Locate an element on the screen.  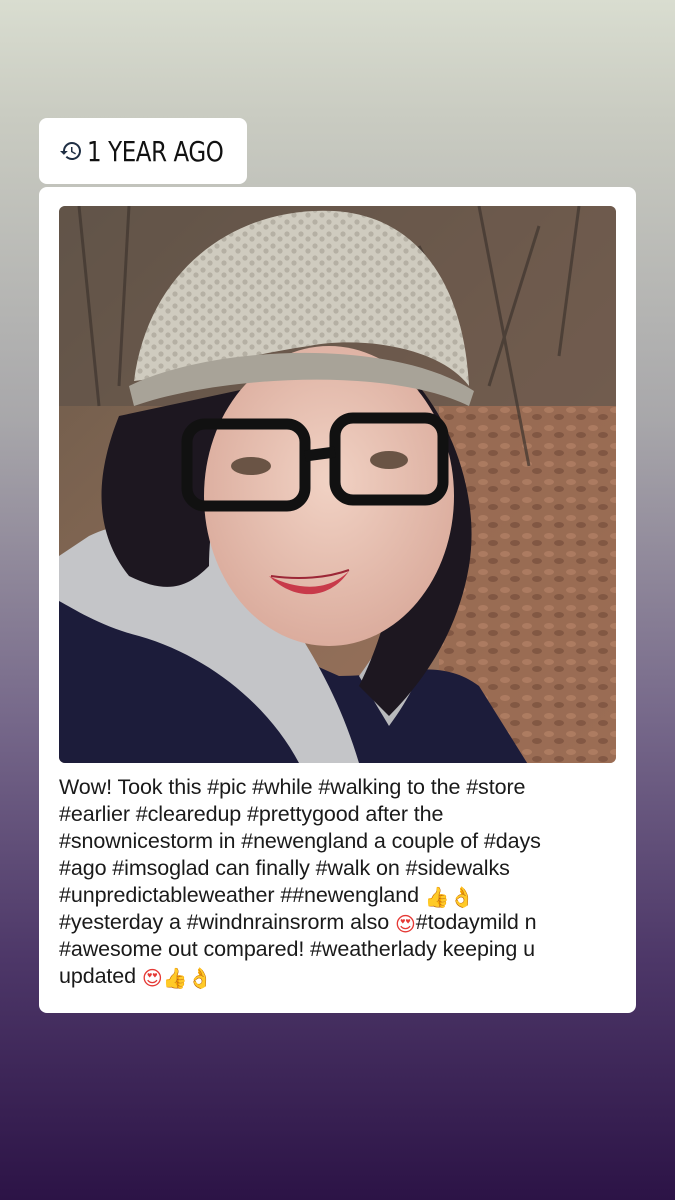
caption-line-with-emoji: #unpredictableweather ##newengland 👍👌 is located at coordinates (339, 895).